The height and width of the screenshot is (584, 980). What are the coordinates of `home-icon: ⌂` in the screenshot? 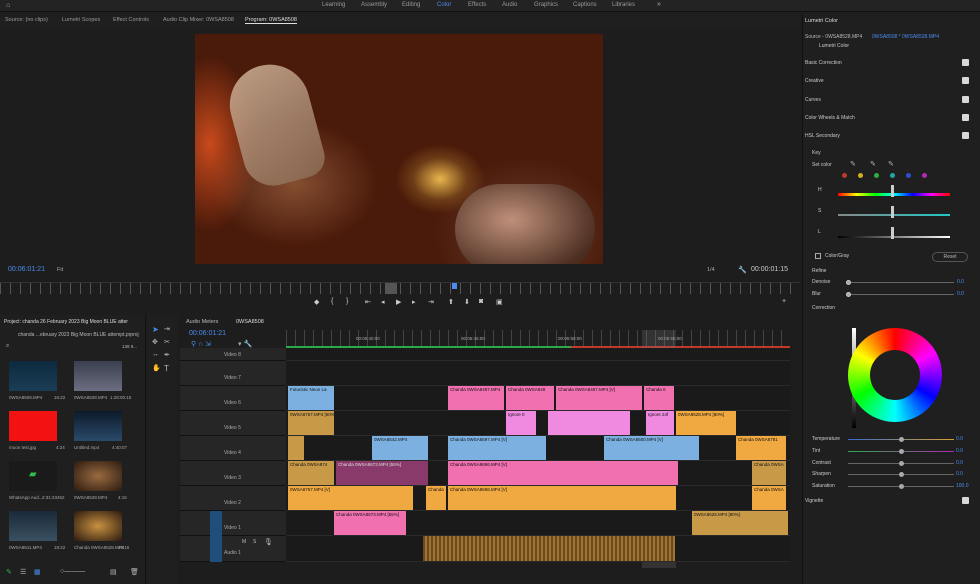 It's located at (8, 5).